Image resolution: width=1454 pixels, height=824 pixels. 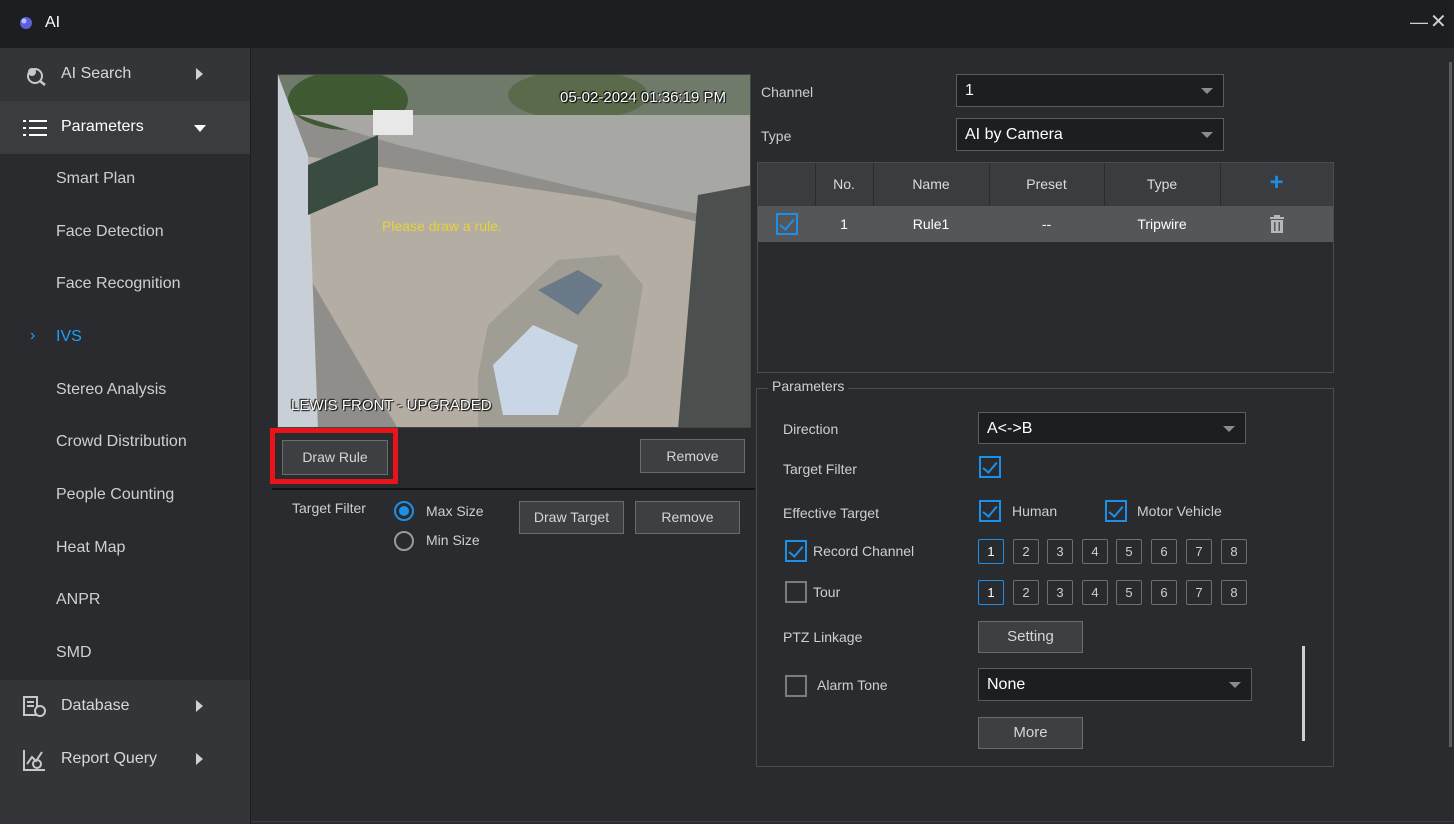 What do you see at coordinates (1030, 733) in the screenshot?
I see `more-button: More` at bounding box center [1030, 733].